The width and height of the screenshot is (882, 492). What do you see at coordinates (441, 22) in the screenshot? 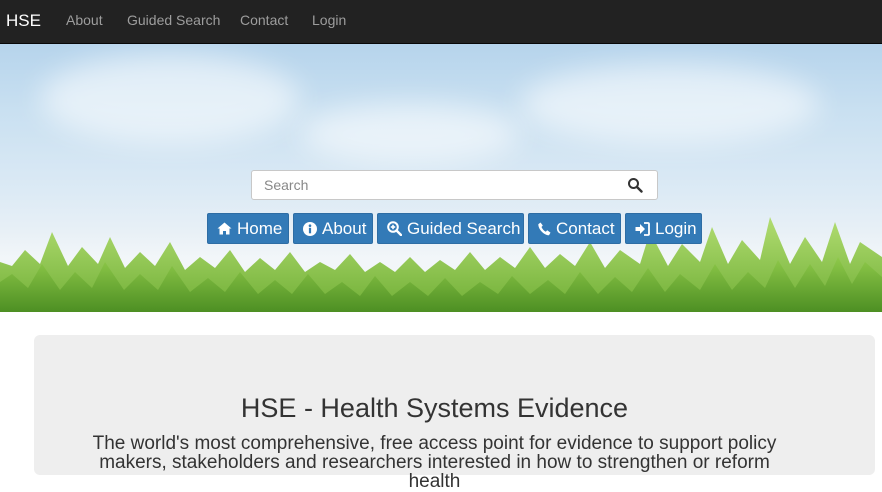
I see `top-navbar: HSE About Guided Search Contact Login` at bounding box center [441, 22].